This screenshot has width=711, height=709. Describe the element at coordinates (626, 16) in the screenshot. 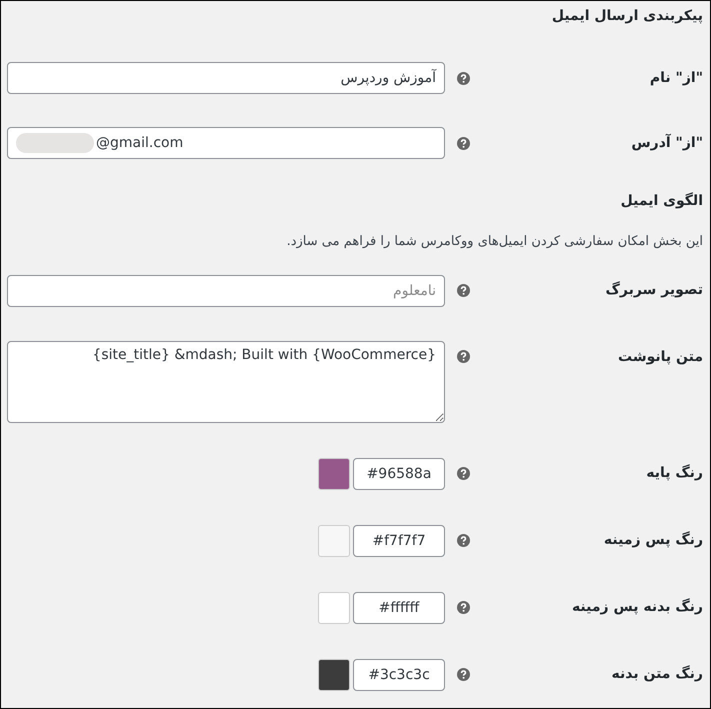

I see `section-title: پیکربندی ارسال ایمیل` at that location.